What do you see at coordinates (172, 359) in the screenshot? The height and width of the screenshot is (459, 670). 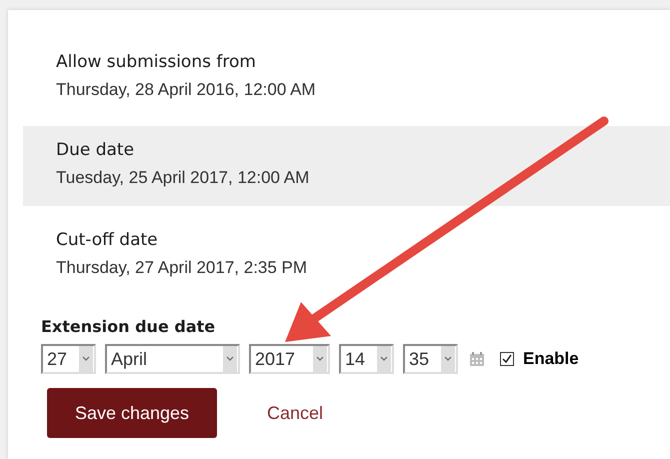 I see `dropdown: April` at bounding box center [172, 359].